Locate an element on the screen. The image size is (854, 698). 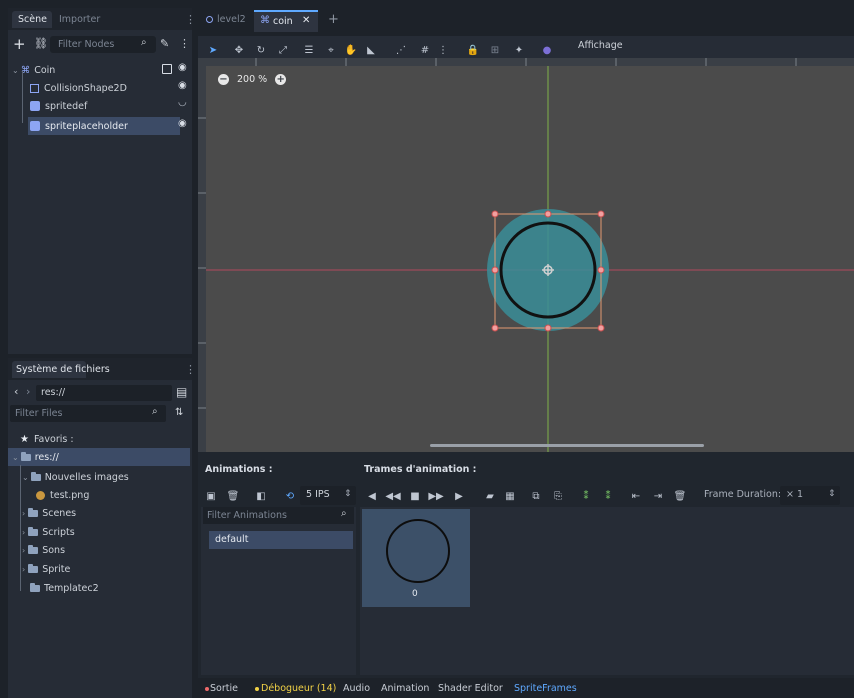
view-menu: Affichage is located at coordinates (600, 45).